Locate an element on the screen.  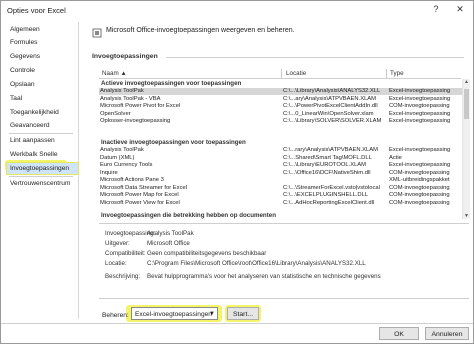
detail-publisher-value: Microsoft Office is located at coordinates (168, 243).